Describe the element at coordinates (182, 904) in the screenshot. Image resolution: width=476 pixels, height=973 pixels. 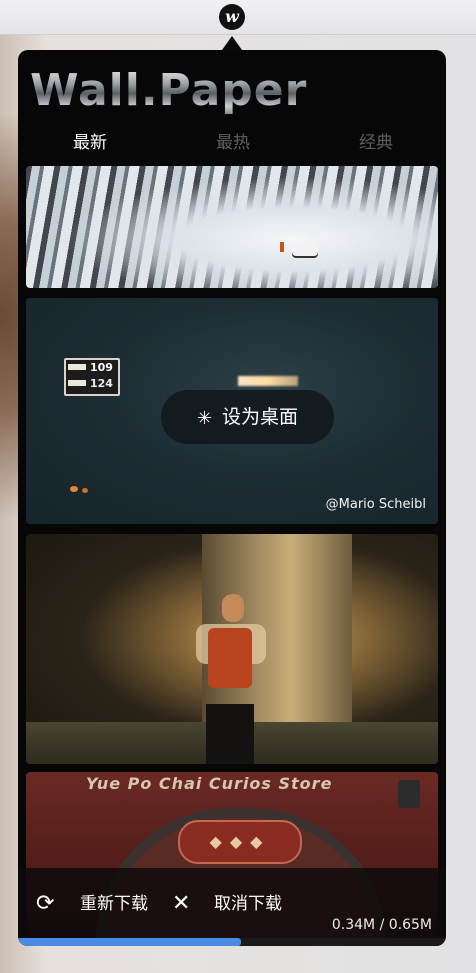
I see `close-icon: ✕` at that location.